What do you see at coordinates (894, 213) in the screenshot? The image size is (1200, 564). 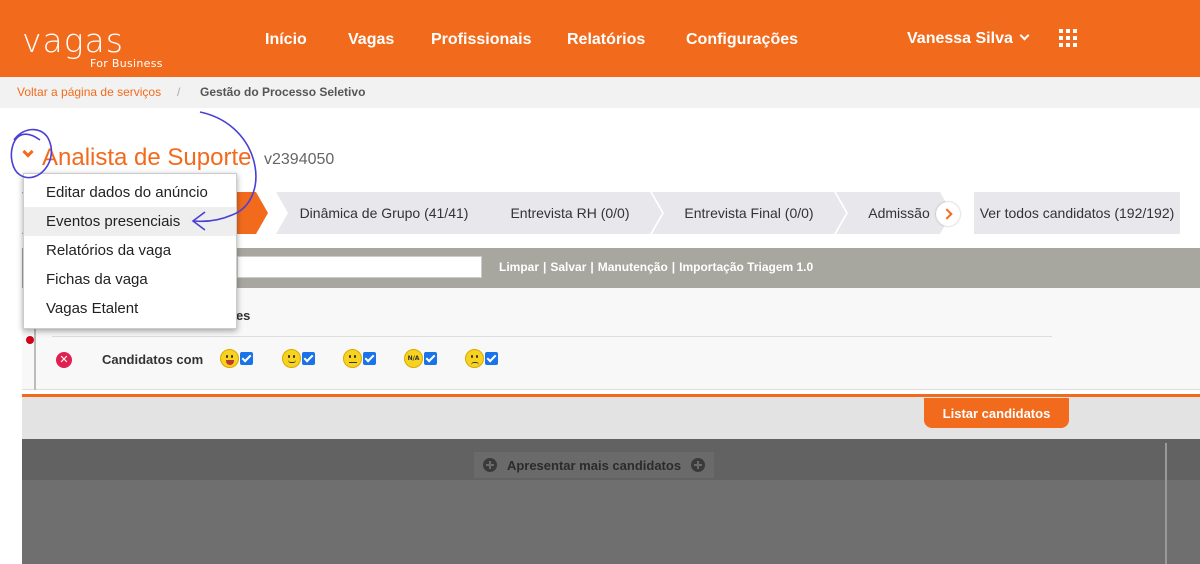 I see `stage-tab-admissao: Admissão` at bounding box center [894, 213].